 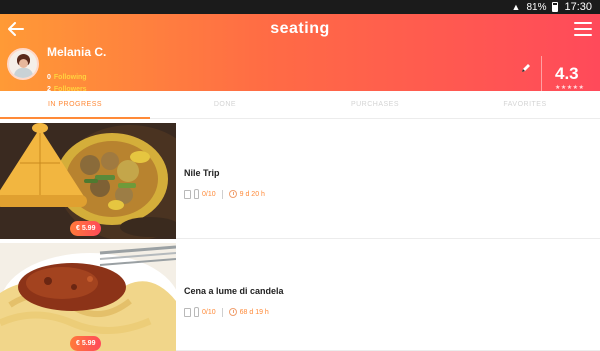 What do you see at coordinates (23, 64) in the screenshot?
I see `avatar` at bounding box center [23, 64].